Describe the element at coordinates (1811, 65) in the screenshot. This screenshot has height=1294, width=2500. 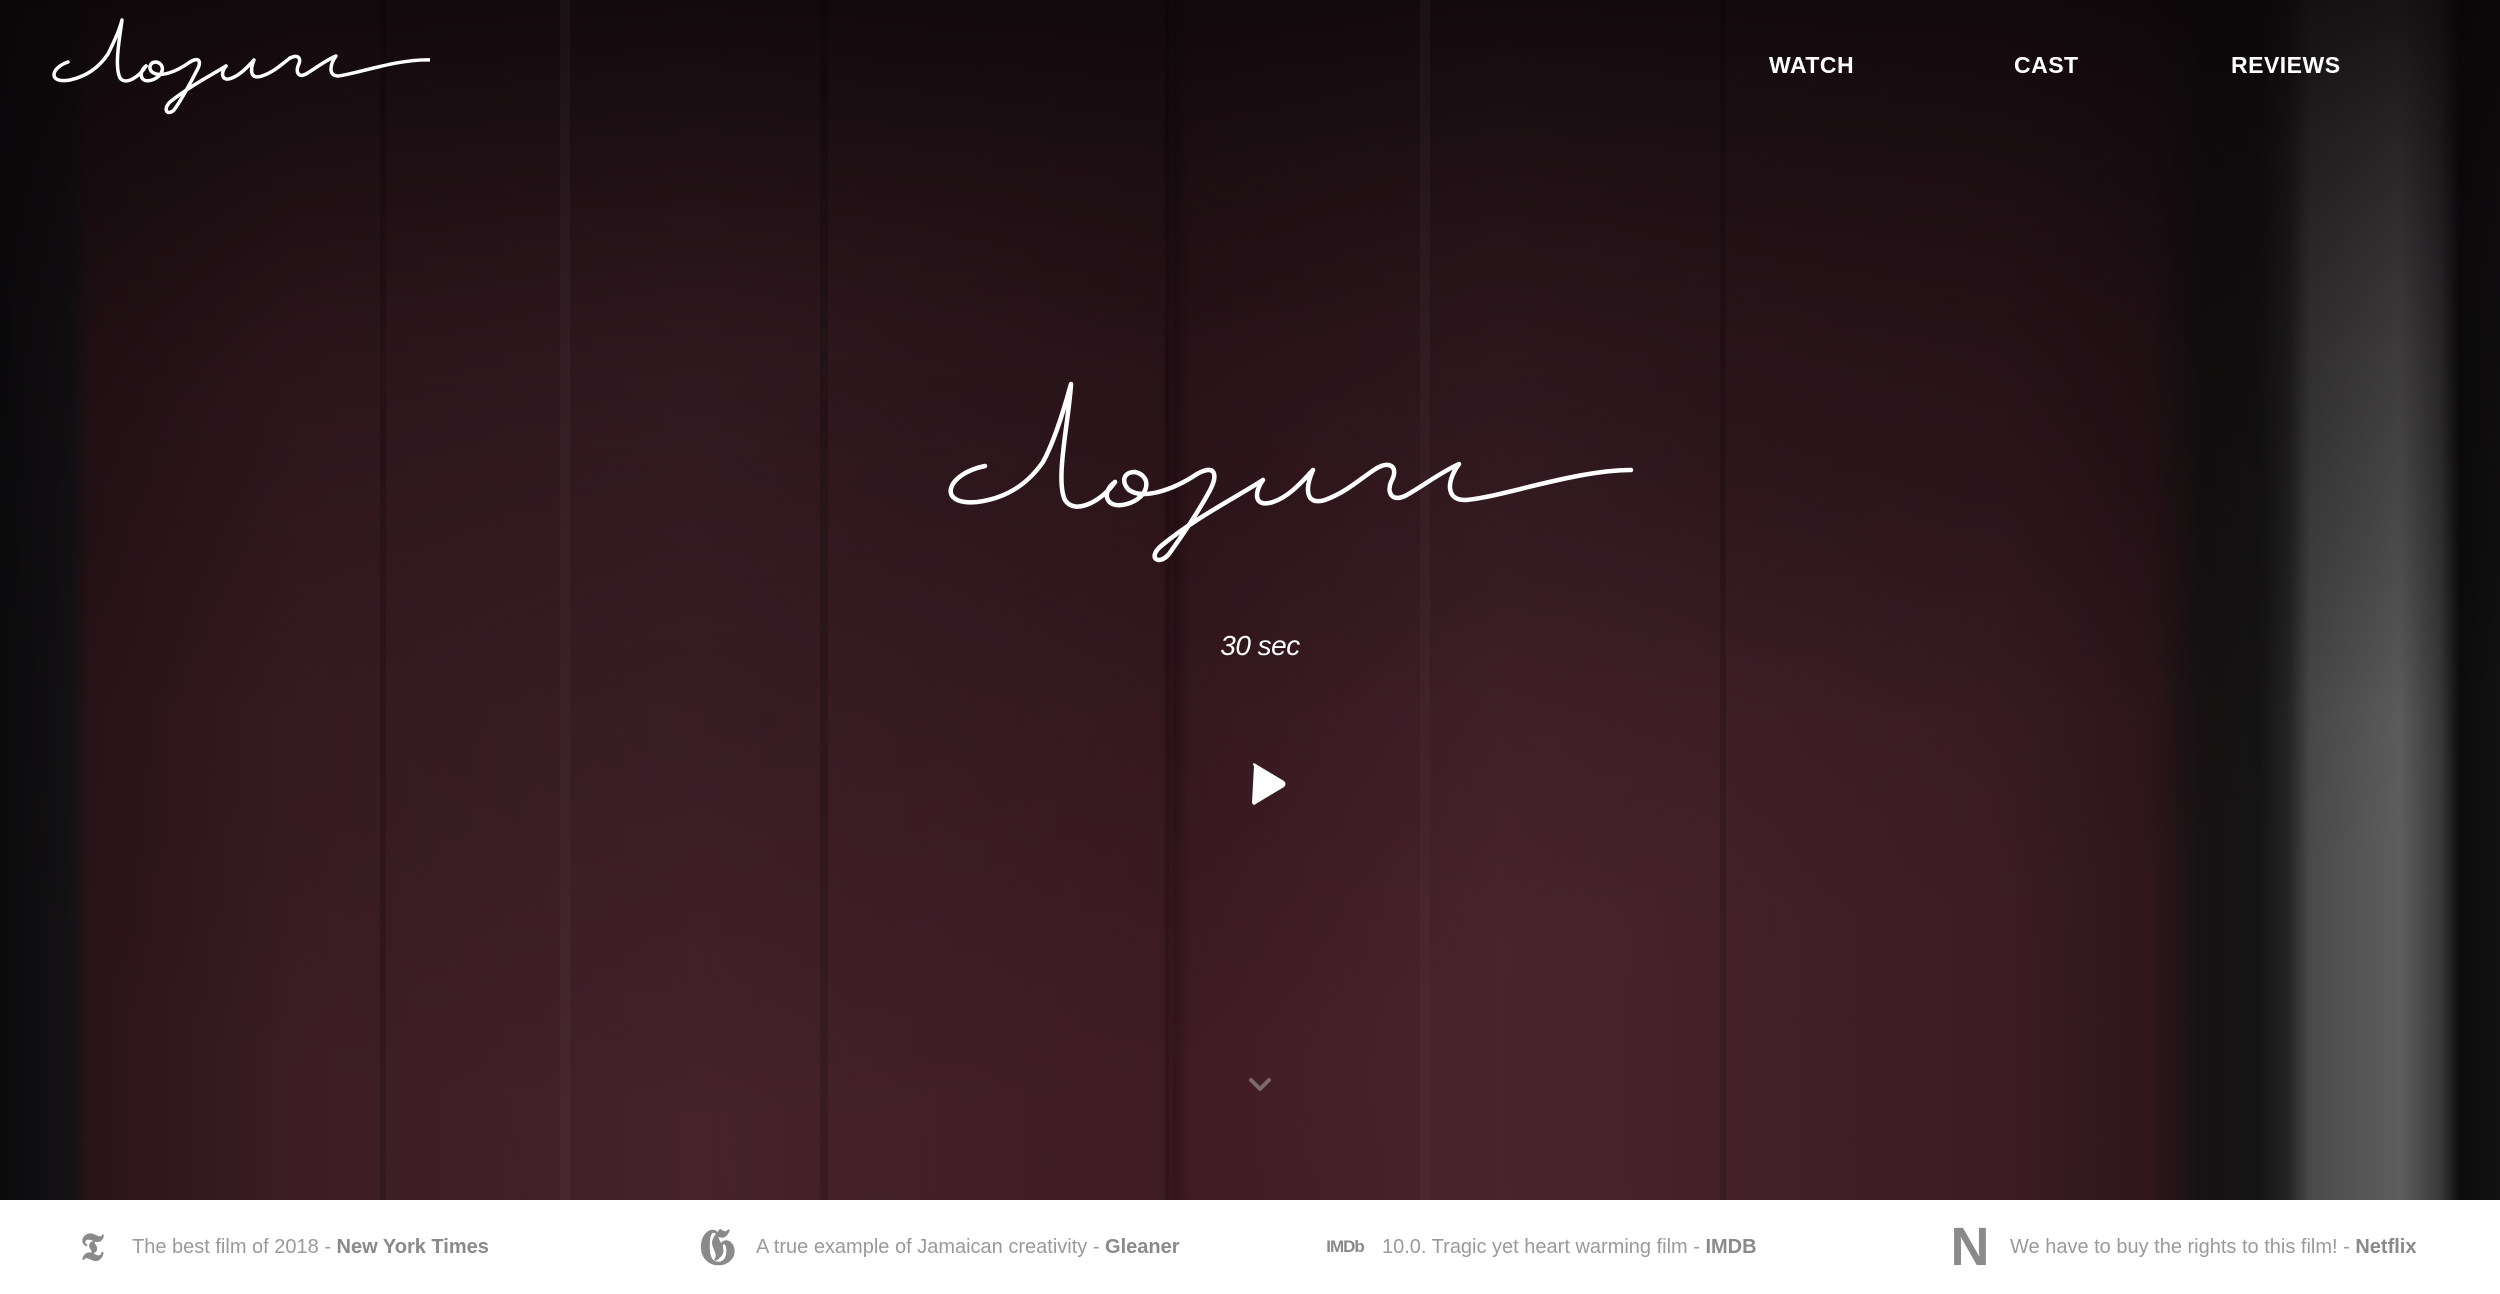
I see `nav-watch: WATCH` at that location.